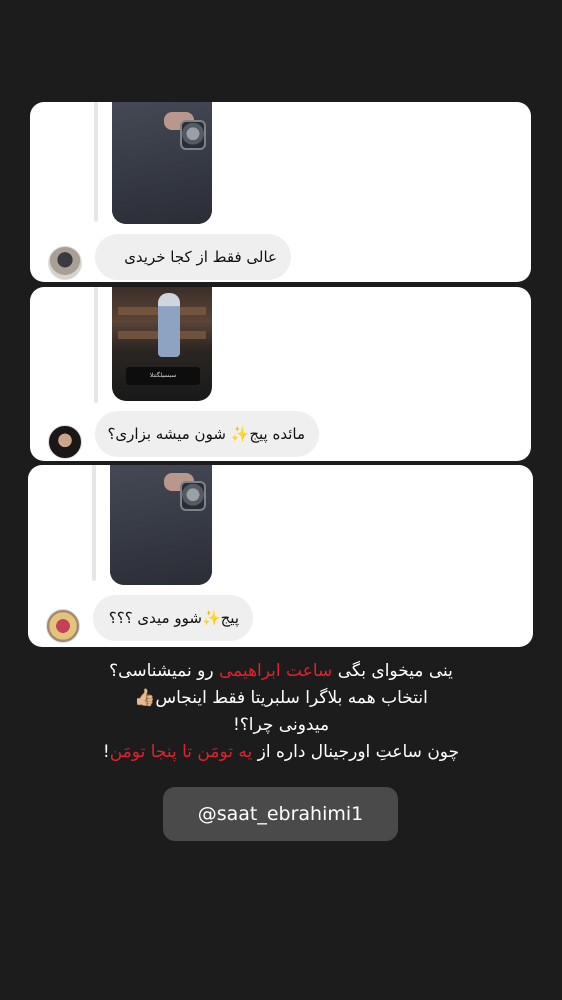 The width and height of the screenshot is (562, 1000). Describe the element at coordinates (392, 671) in the screenshot. I see `caption-text: ینی میخوای بگی` at that location.